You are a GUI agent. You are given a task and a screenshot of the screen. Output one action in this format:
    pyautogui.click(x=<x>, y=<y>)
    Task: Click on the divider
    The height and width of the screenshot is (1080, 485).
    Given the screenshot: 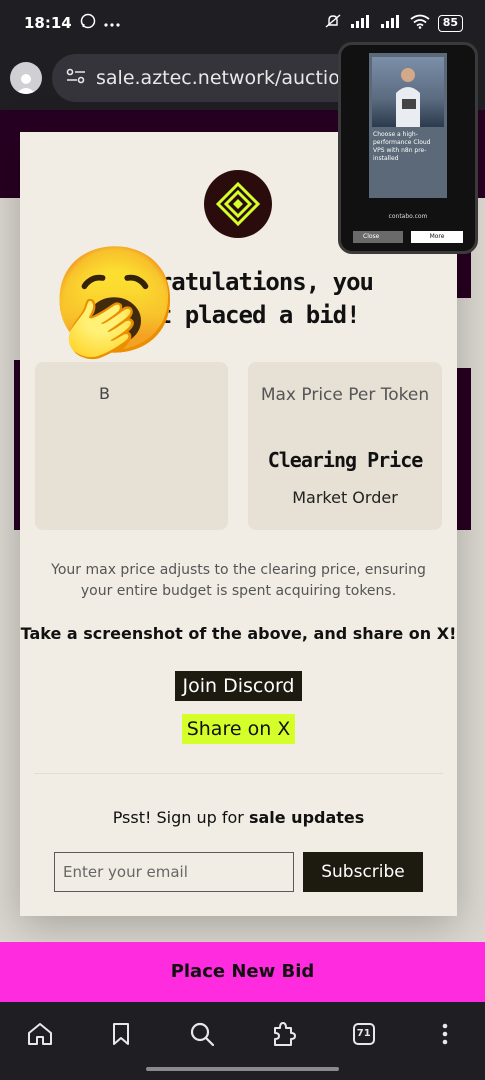 What is the action you would take?
    pyautogui.click(x=238, y=773)
    